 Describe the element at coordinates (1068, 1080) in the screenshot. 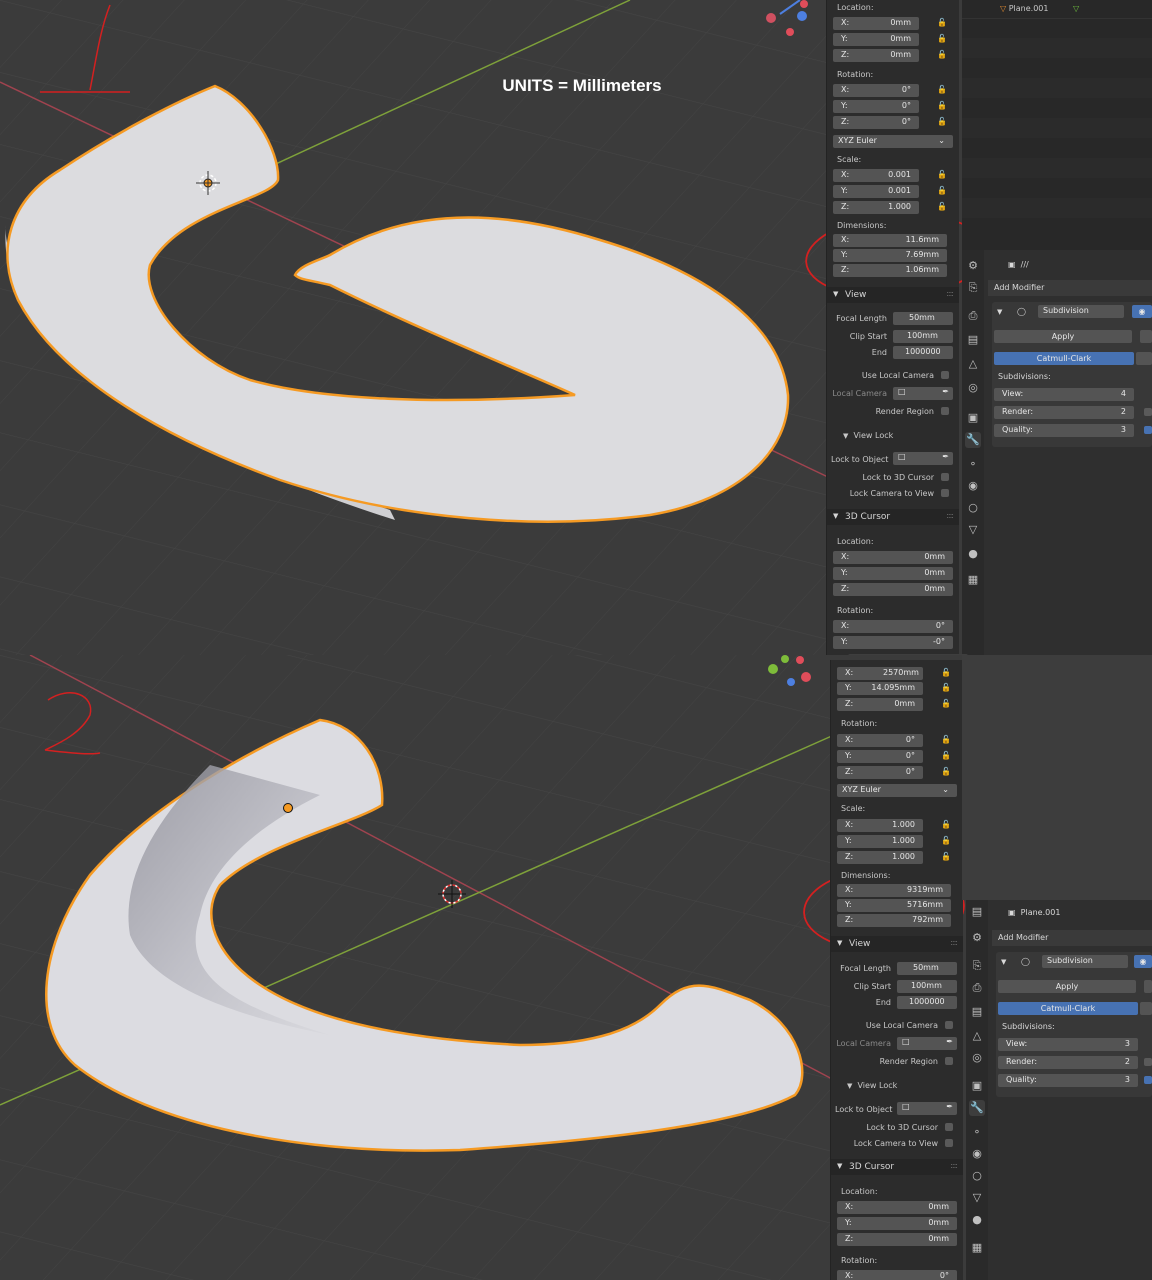

I see `quality-field: Quality: 3` at that location.